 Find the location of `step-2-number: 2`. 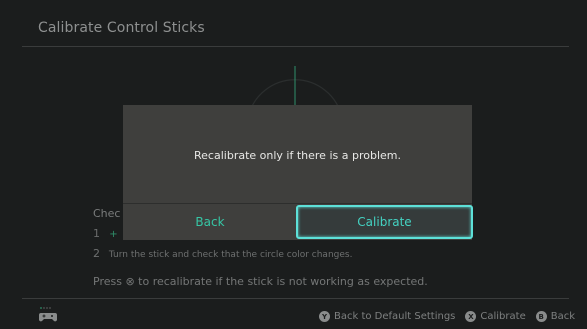

step-2-number: 2 is located at coordinates (96, 253).